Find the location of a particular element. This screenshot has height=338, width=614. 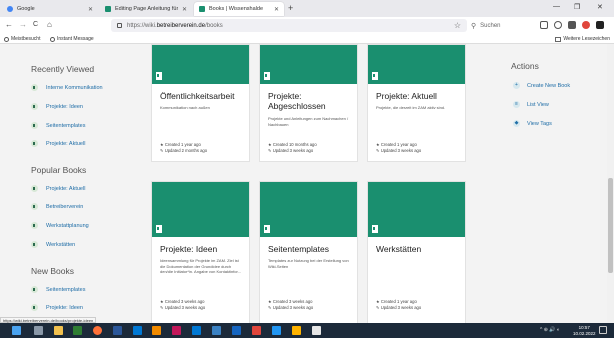

popular-item: Projekte: Aktuell is located at coordinates (58, 188).